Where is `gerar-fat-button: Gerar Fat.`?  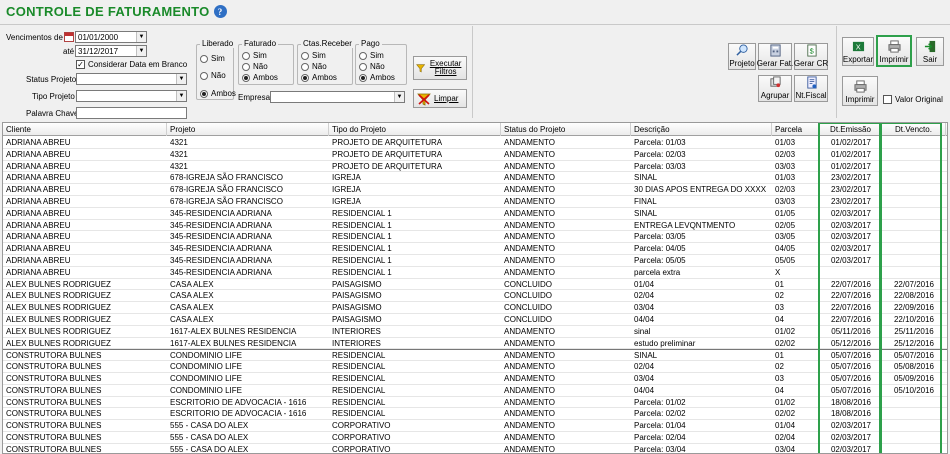
gerar-fat-button: Gerar Fat. is located at coordinates (775, 56).